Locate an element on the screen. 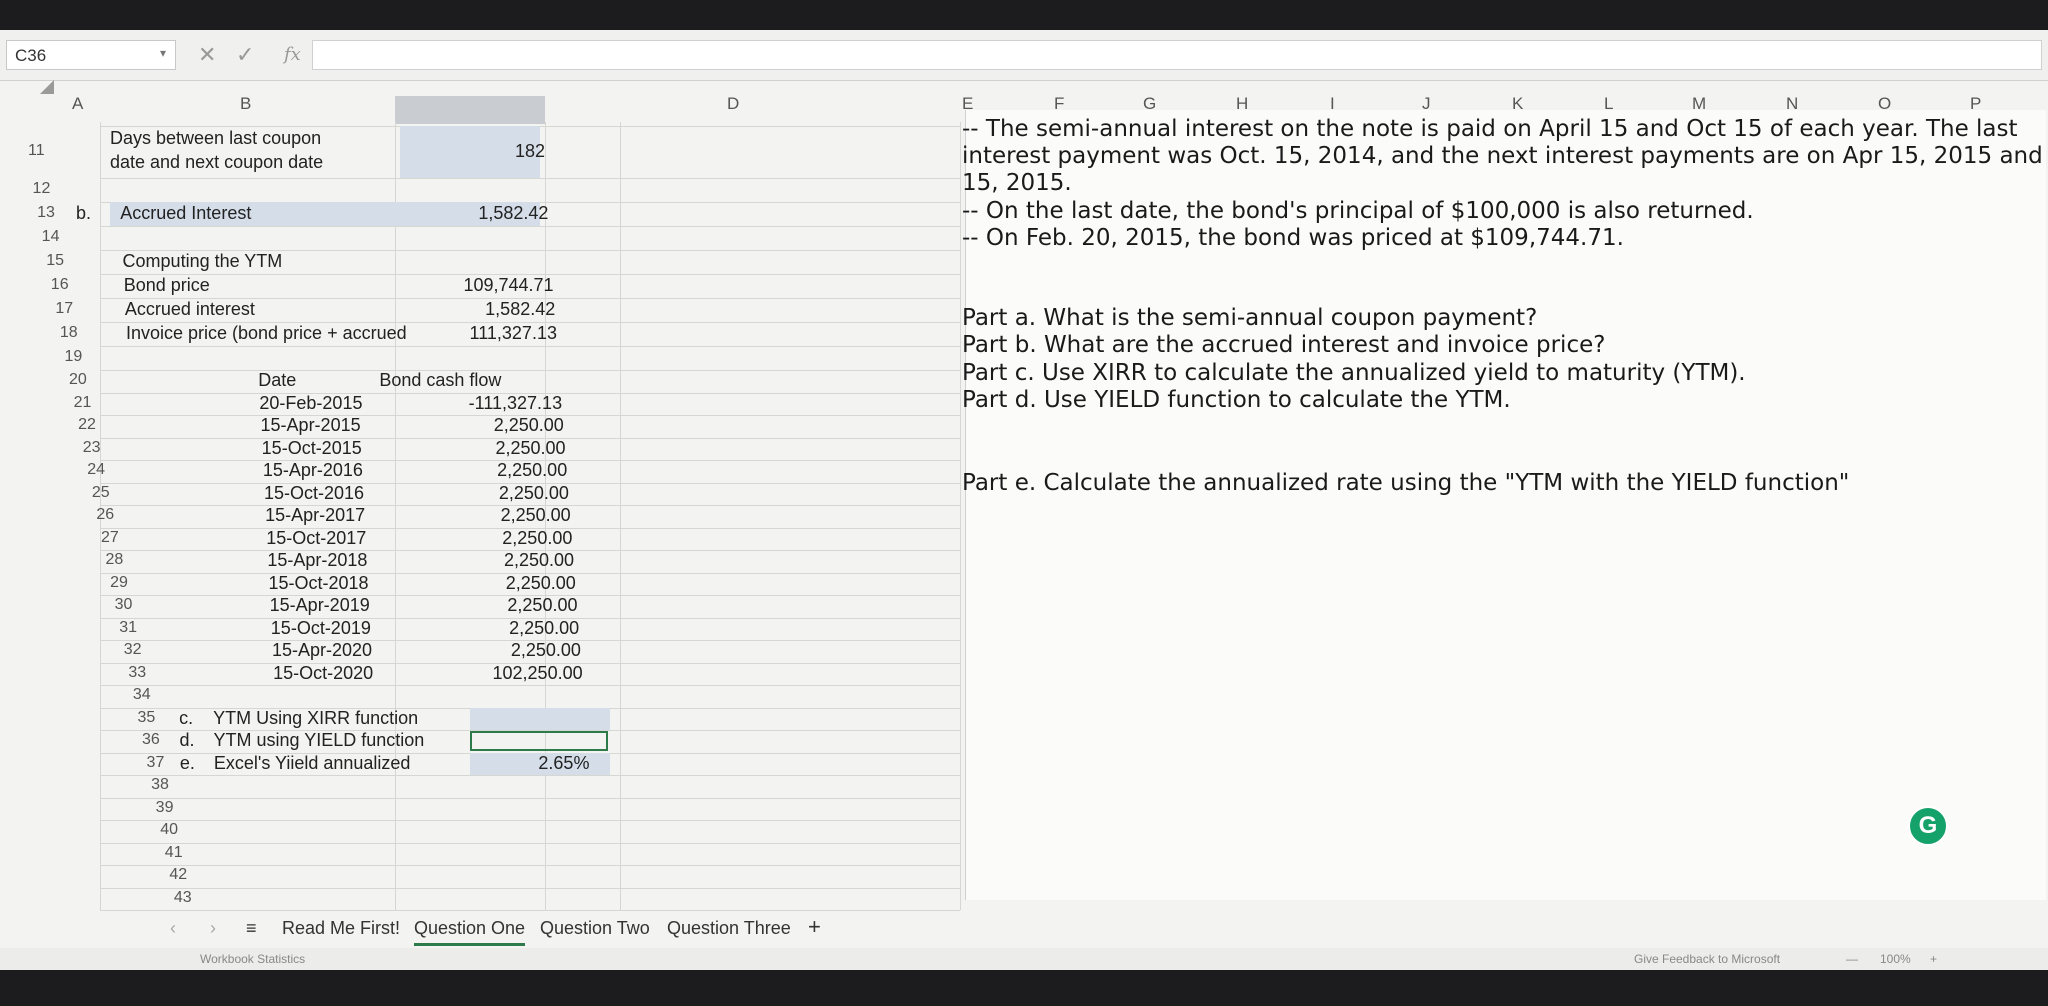 This screenshot has height=1006, width=2048. cell-b: 15-Apr-2019 is located at coordinates (320, 605).